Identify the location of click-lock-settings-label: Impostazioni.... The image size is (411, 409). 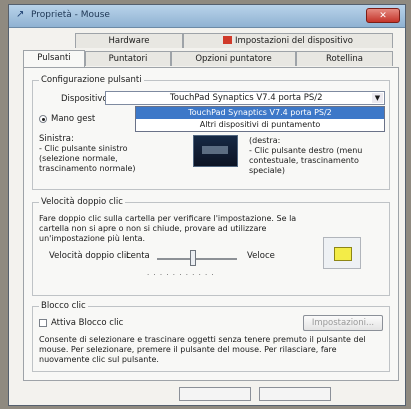
(343, 323).